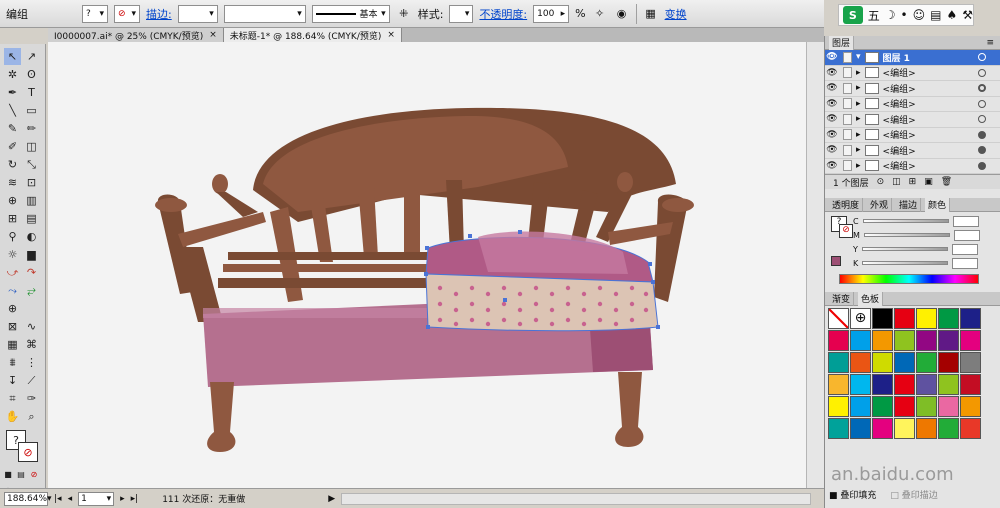  Describe the element at coordinates (913, 494) in the screenshot. I see `overprint-stroke-checkbox: □ 叠印描边` at that location.